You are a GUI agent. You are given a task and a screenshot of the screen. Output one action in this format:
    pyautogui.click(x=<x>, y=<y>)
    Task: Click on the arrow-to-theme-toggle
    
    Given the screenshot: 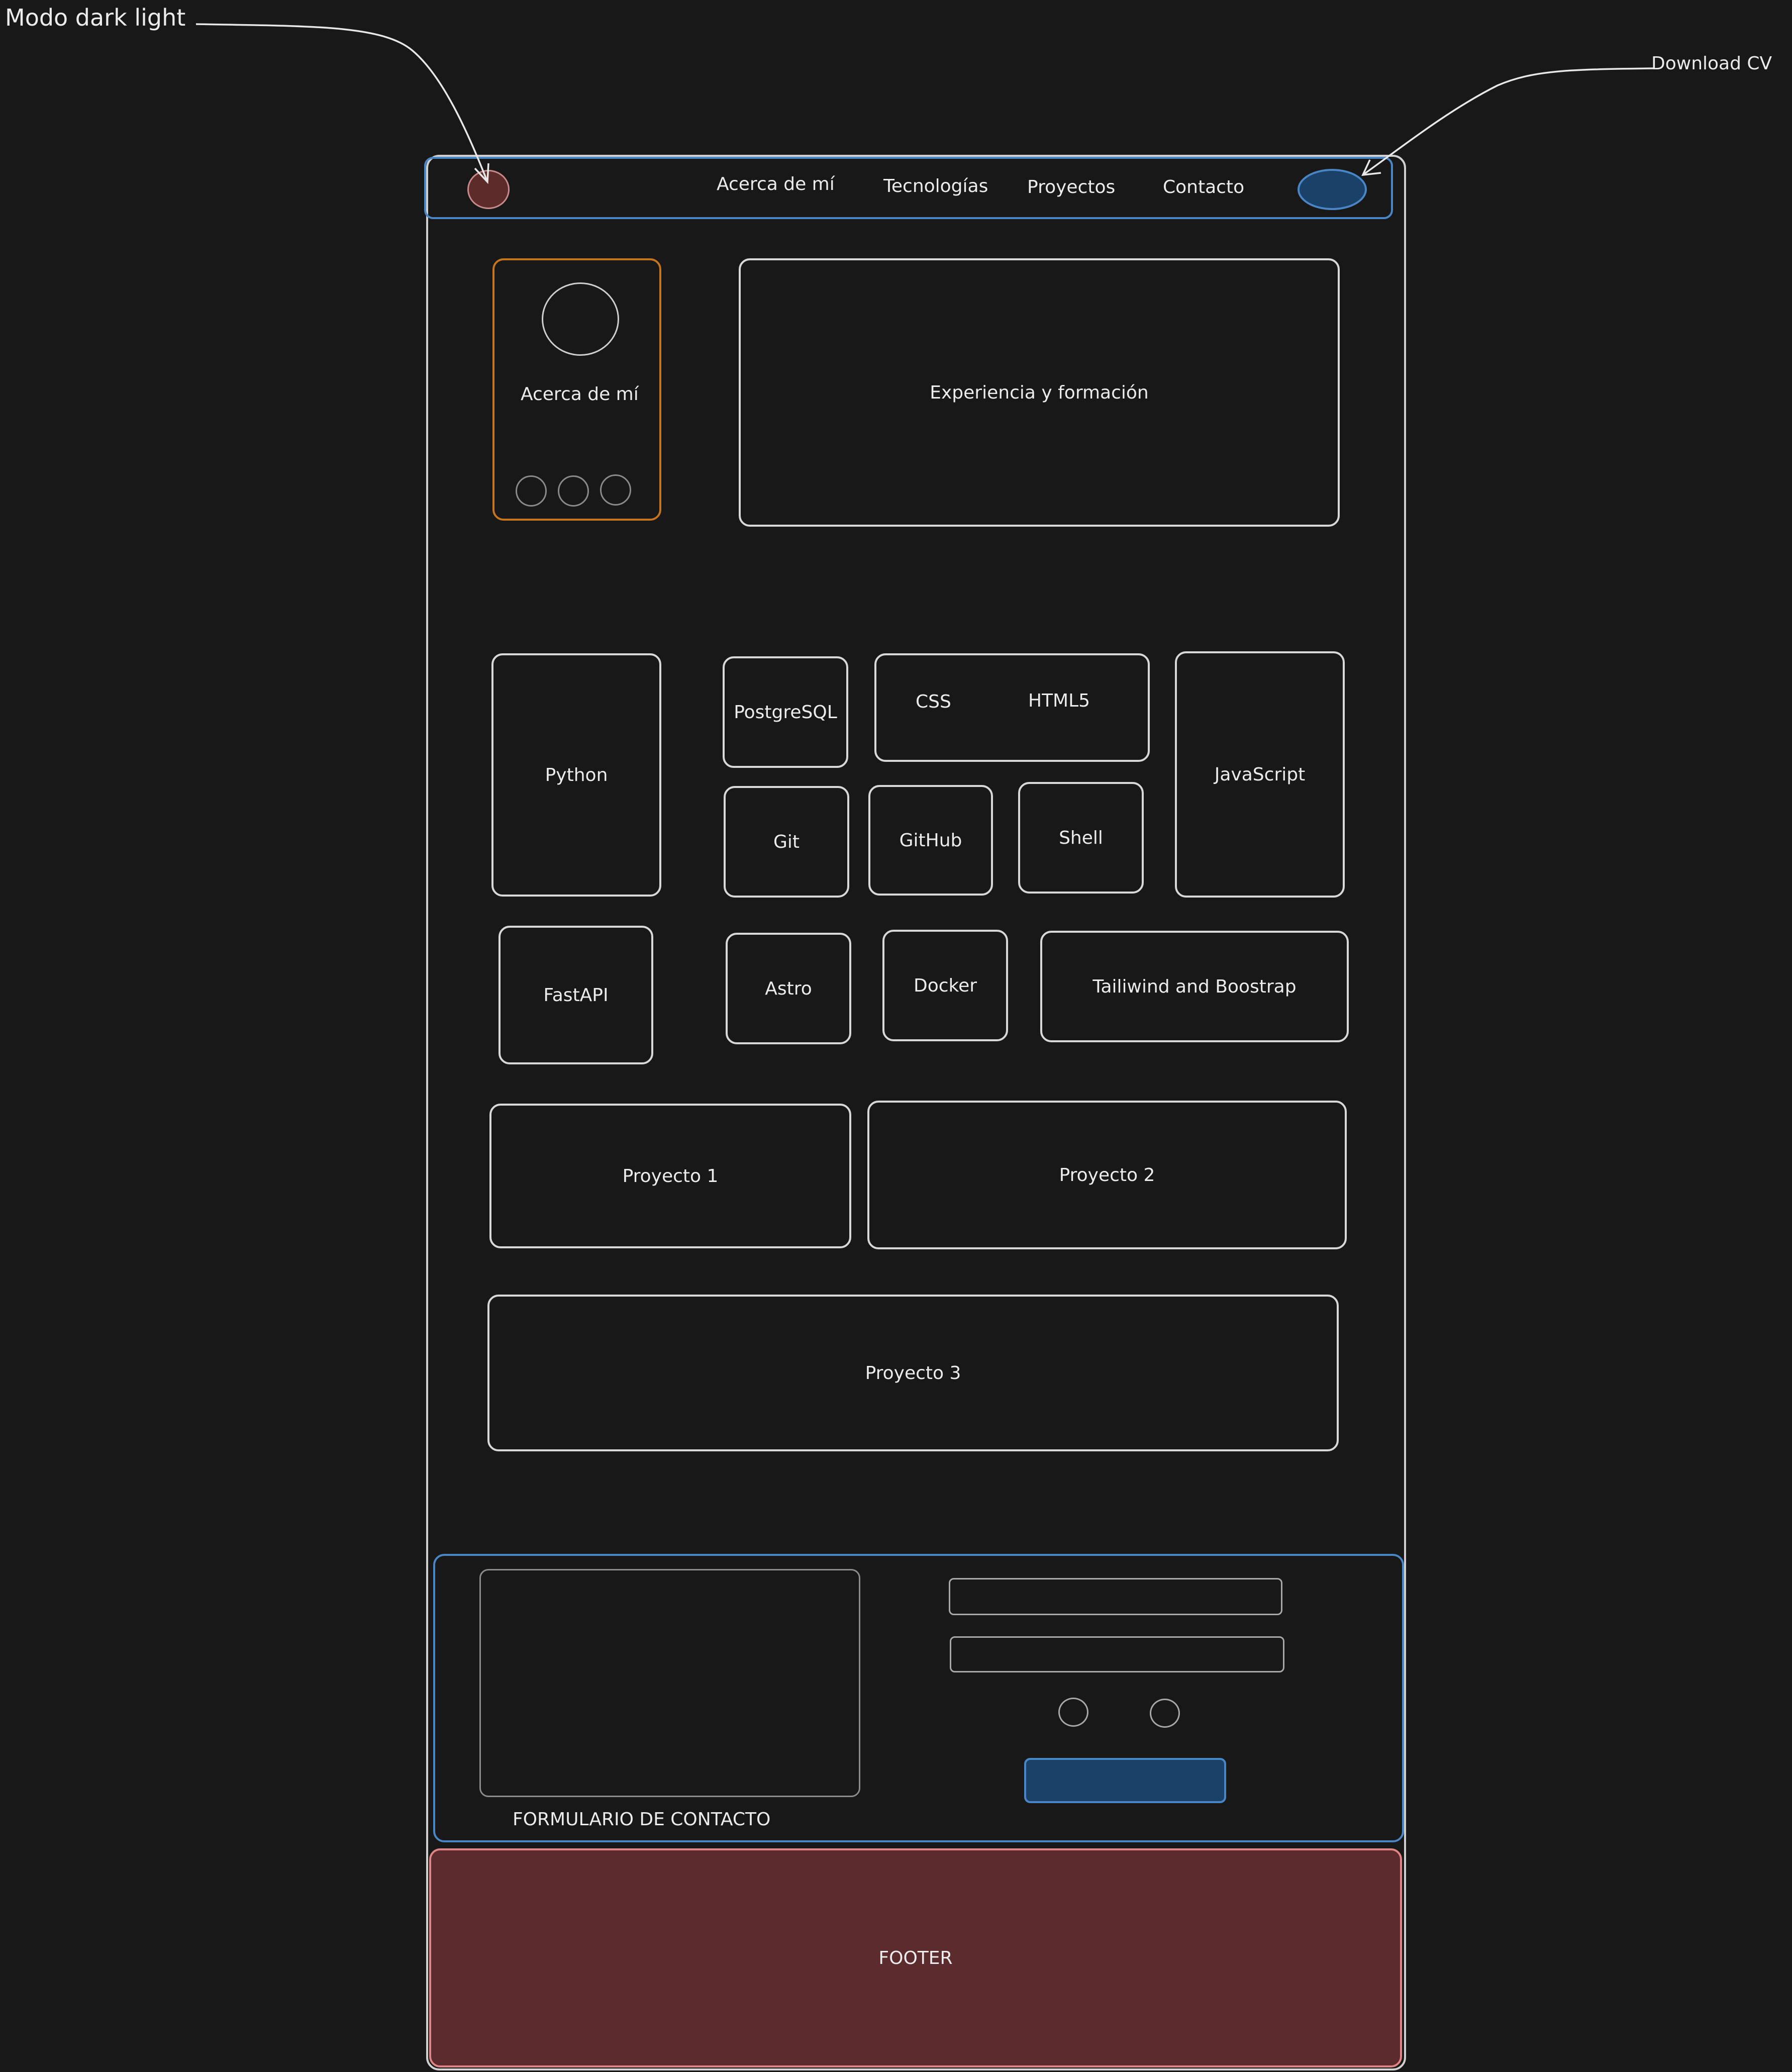 What is the action you would take?
    pyautogui.click(x=341, y=102)
    